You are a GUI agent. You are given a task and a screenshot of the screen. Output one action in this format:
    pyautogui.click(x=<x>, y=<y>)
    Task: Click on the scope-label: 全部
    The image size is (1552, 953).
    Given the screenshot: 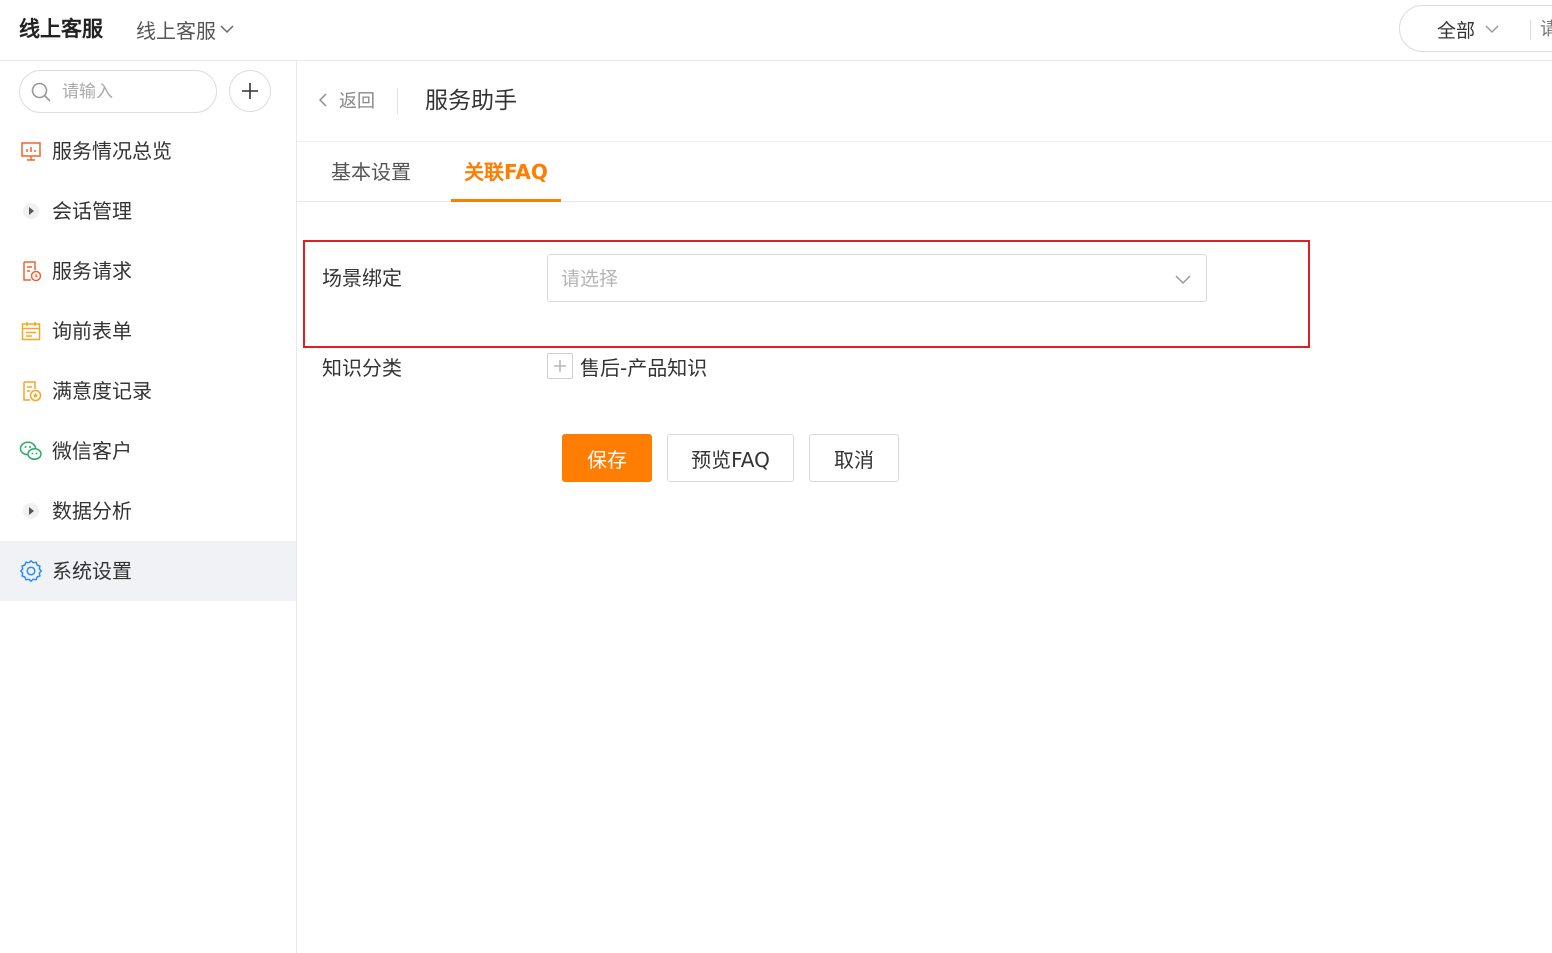 What is the action you would take?
    pyautogui.click(x=1456, y=30)
    